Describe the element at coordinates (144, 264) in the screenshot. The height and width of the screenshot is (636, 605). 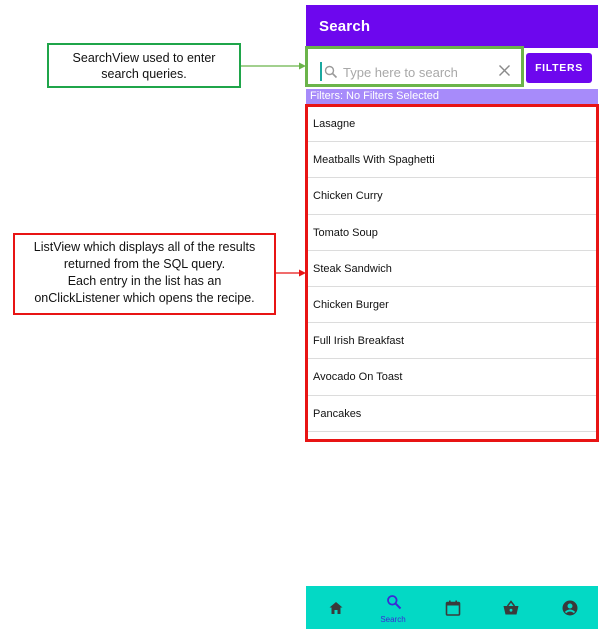
I see `annotation-line: returned from the SQL query.` at that location.